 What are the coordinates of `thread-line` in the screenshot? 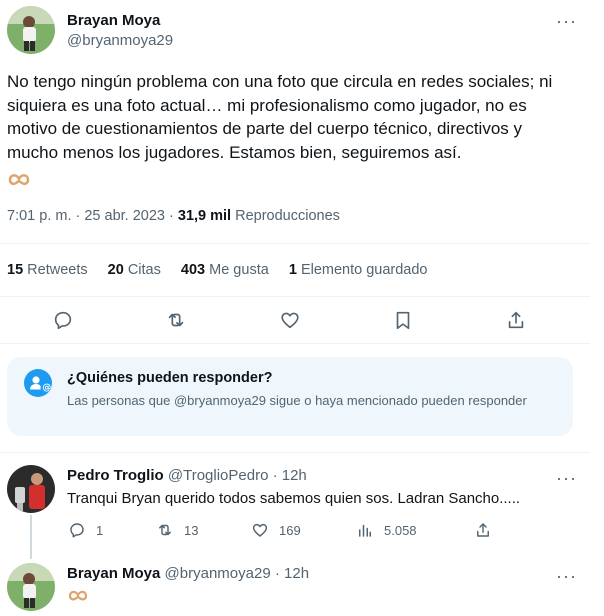 It's located at (31, 537).